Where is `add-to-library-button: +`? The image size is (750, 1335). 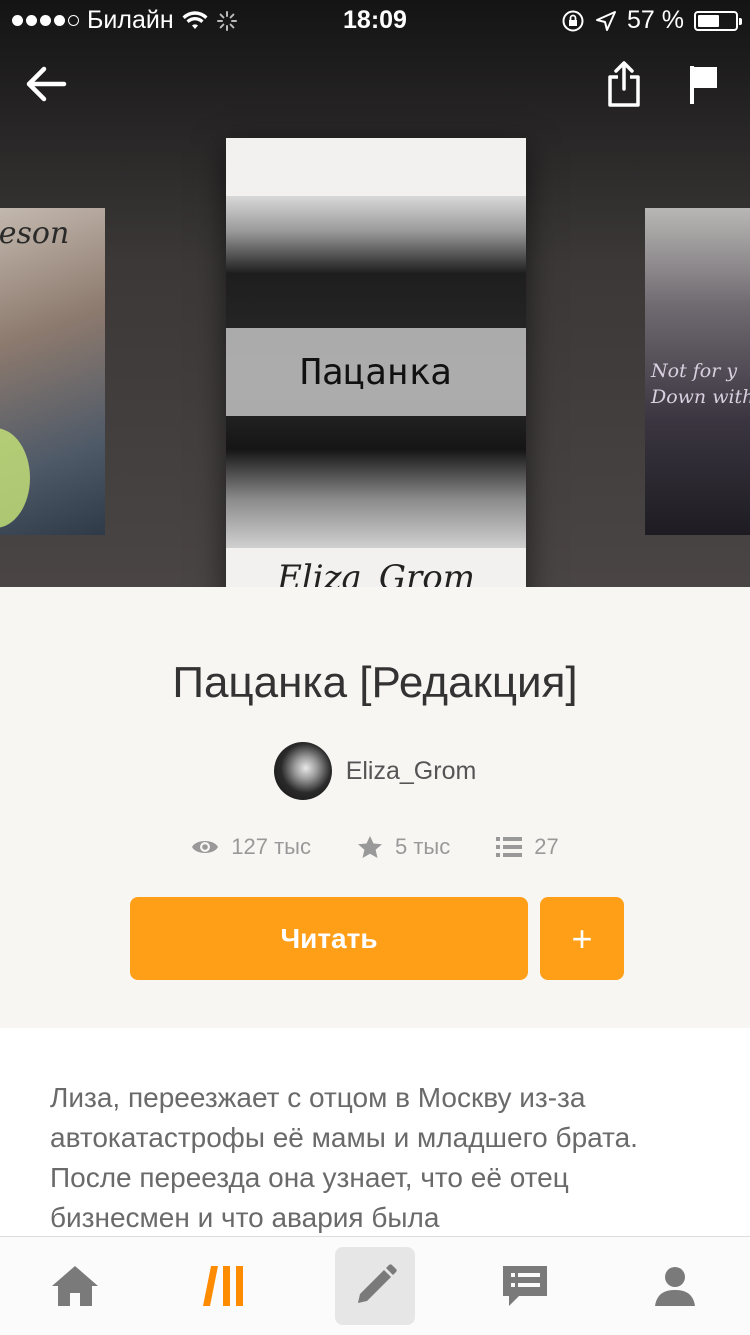
add-to-library-button: + is located at coordinates (582, 938).